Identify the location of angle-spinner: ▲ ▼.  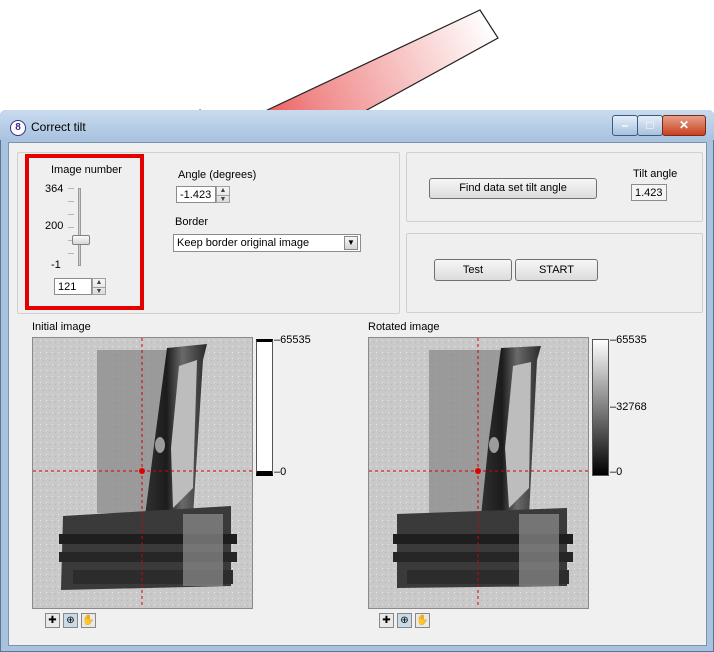
(223, 194).